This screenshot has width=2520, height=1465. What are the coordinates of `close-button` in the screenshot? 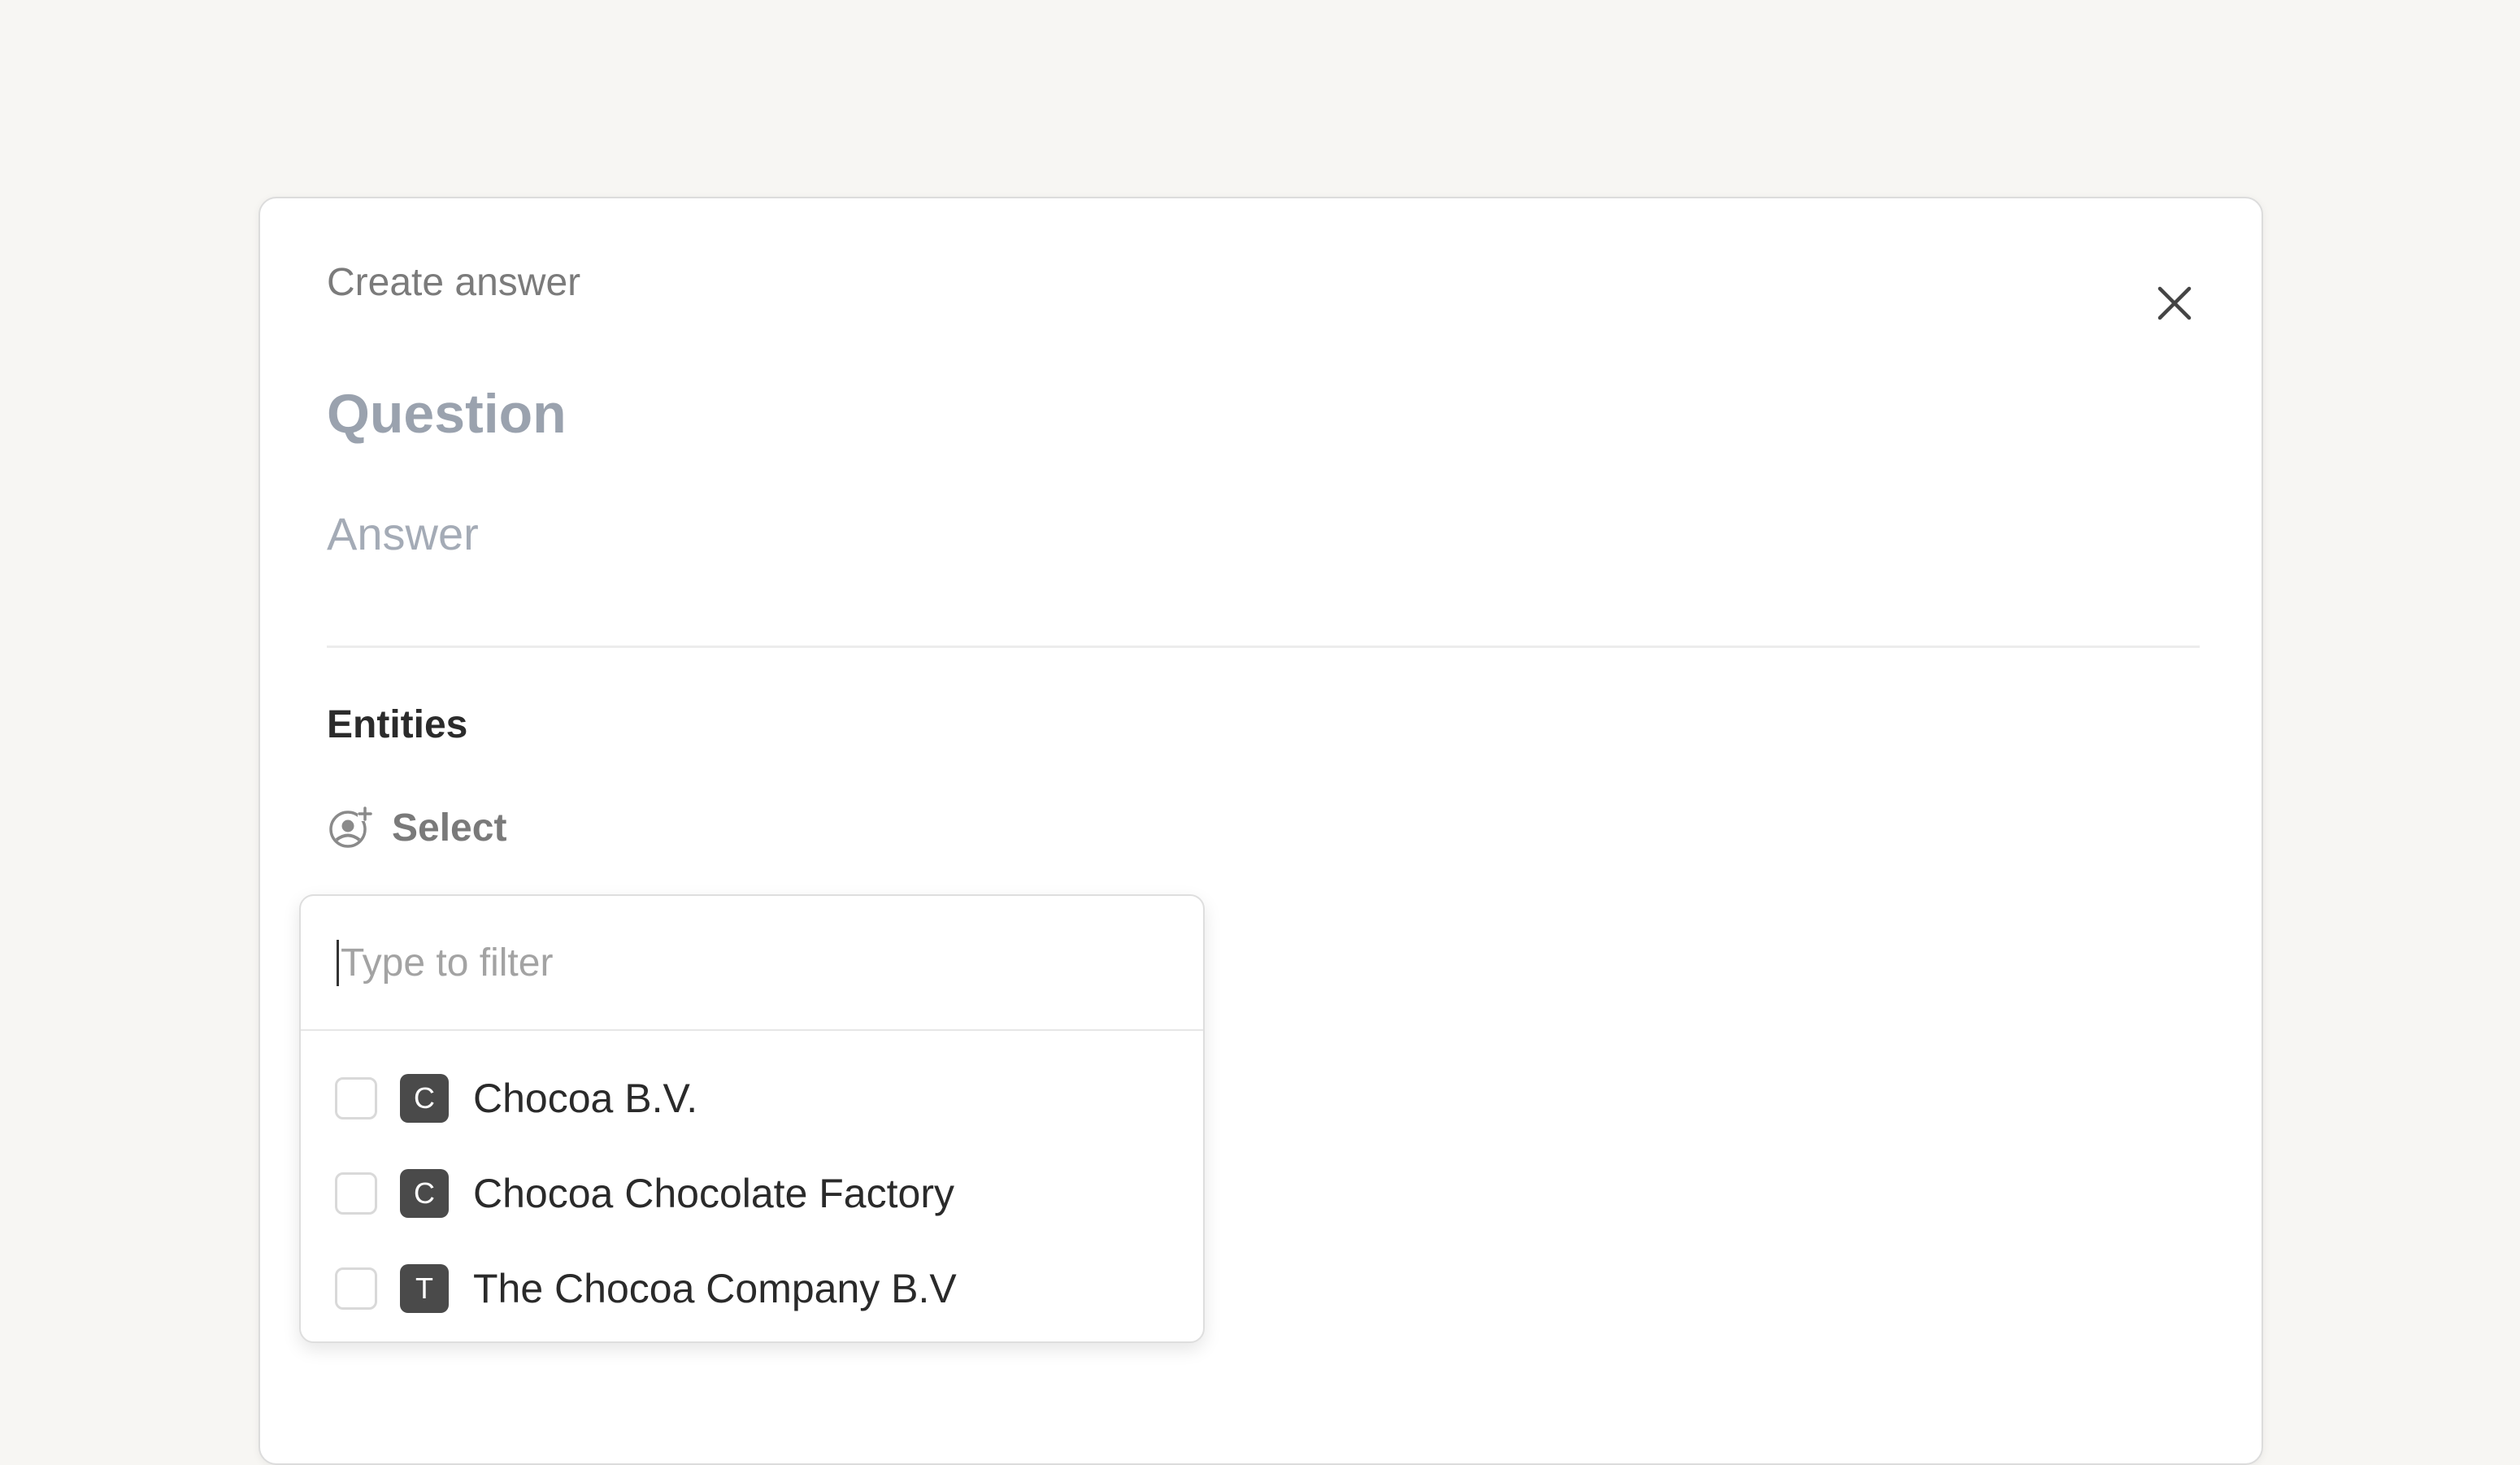 It's located at (2174, 303).